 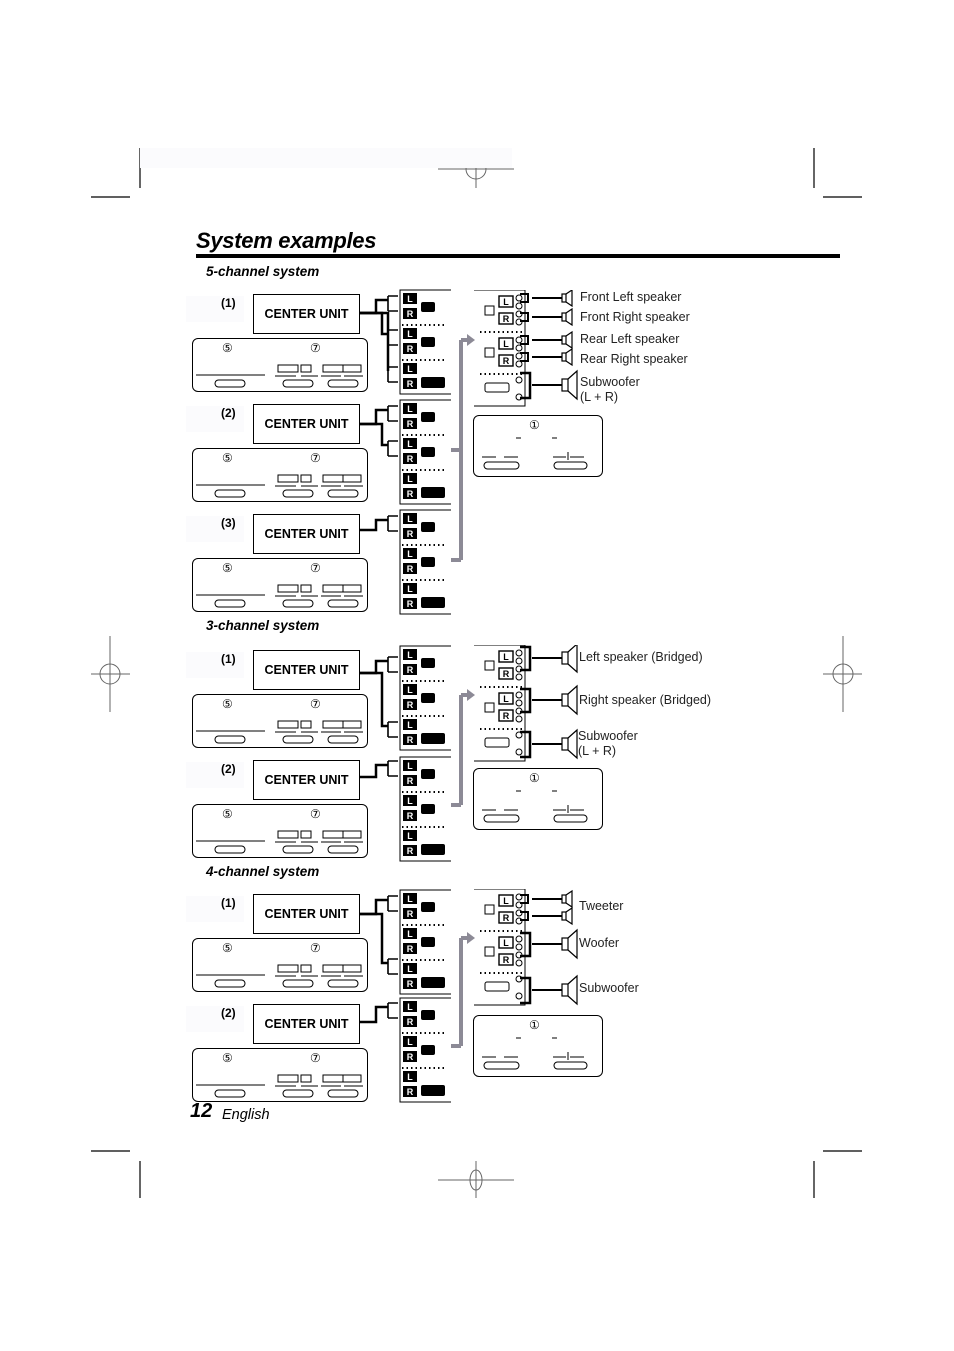 What do you see at coordinates (609, 988) in the screenshot?
I see `speaker-label: Subwoofer` at bounding box center [609, 988].